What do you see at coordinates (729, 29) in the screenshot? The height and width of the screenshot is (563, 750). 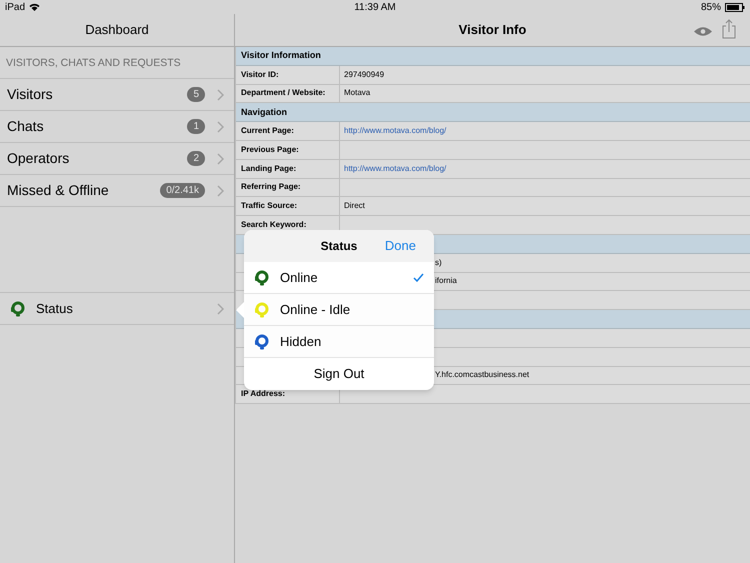 I see `share-icon` at bounding box center [729, 29].